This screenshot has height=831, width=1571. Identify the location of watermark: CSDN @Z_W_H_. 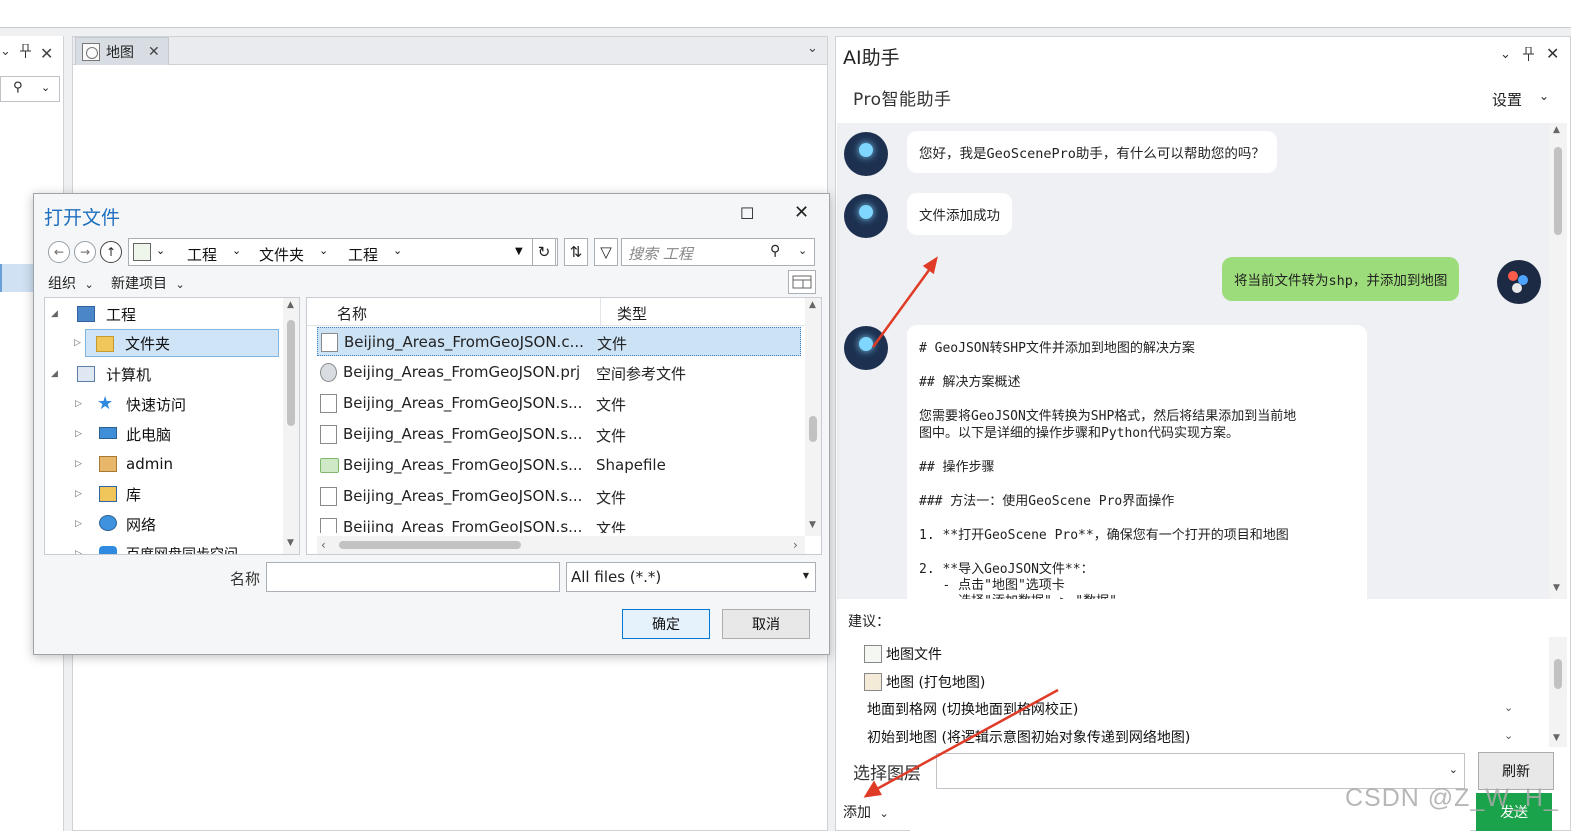
(1452, 798).